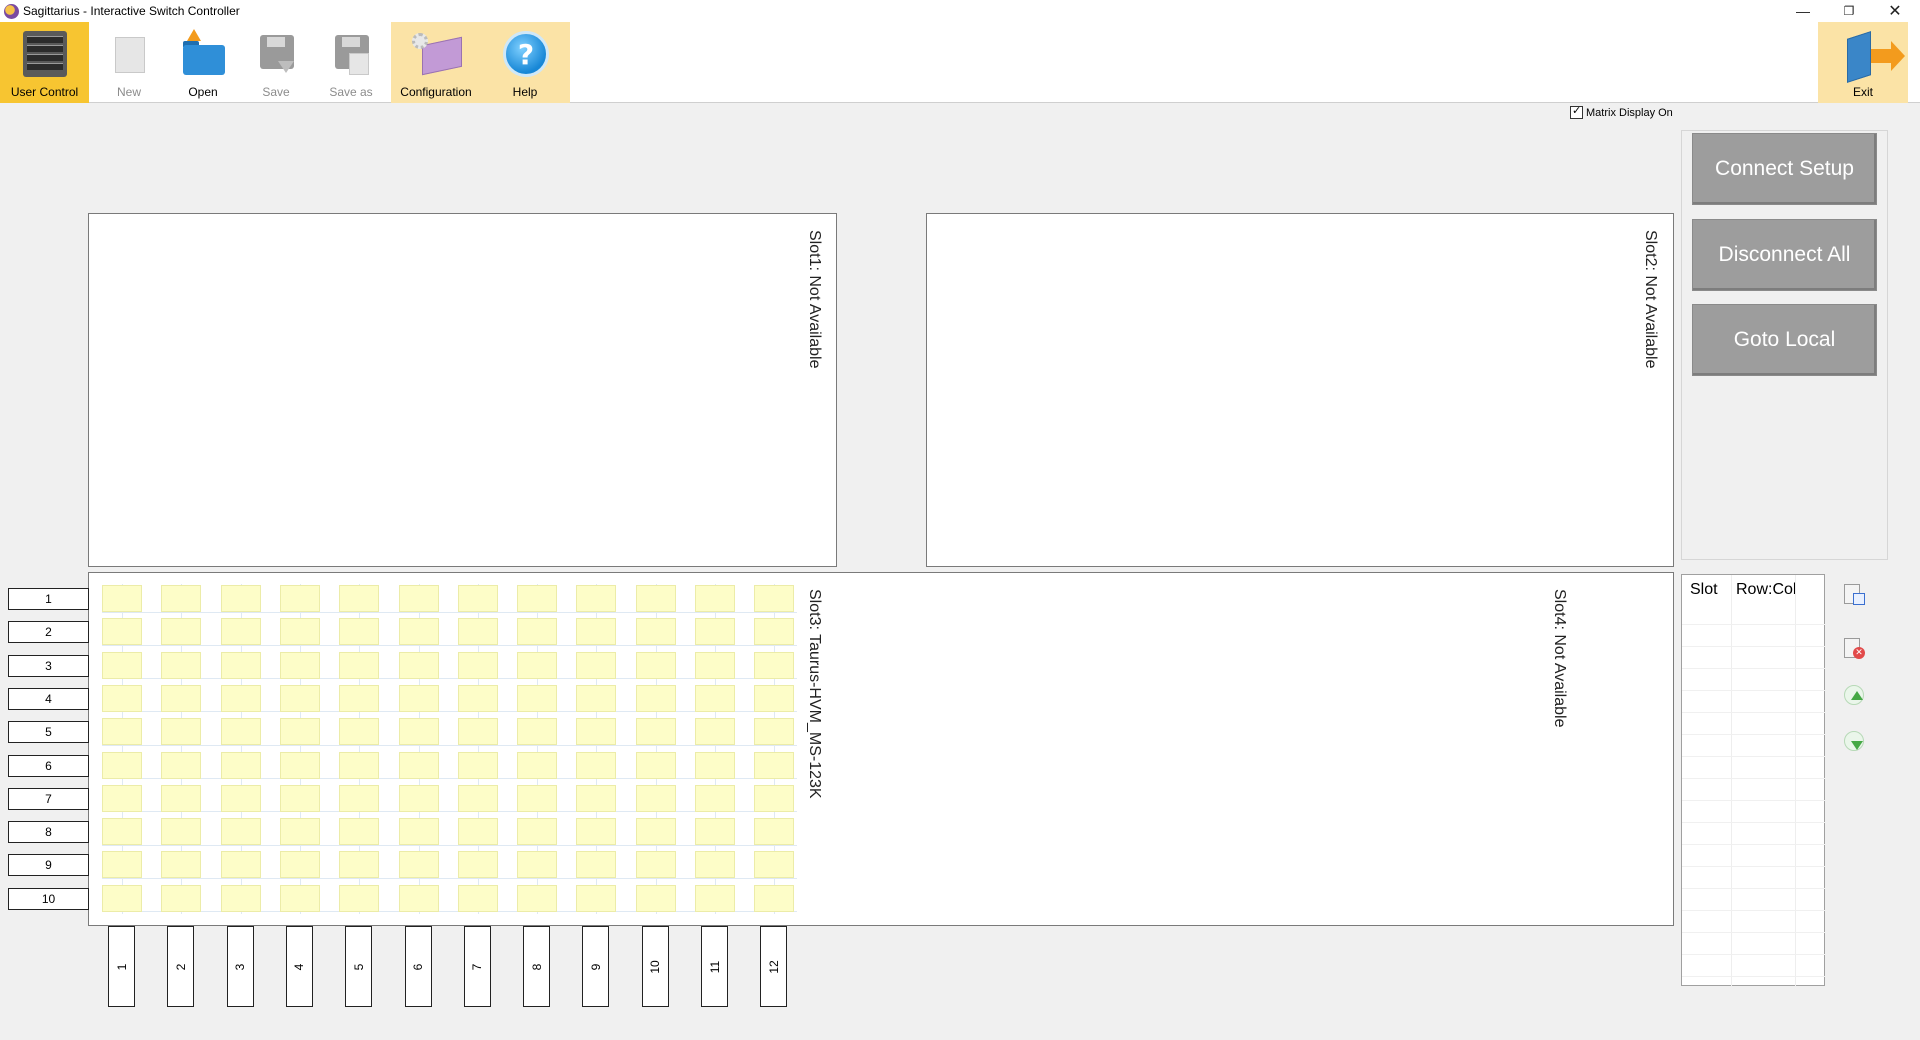 This screenshot has width=1920, height=1040. I want to click on crosspoint-r1-c1, so click(122, 598).